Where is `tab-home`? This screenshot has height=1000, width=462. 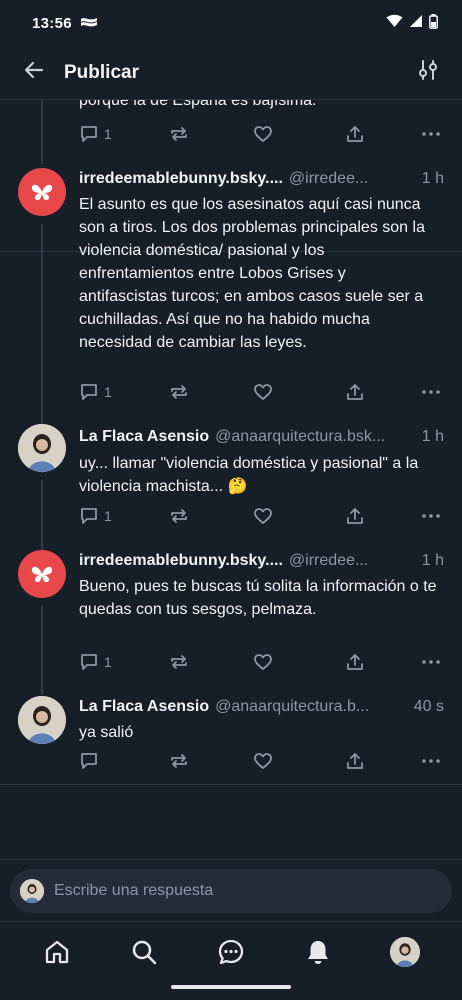
tab-home is located at coordinates (57, 952).